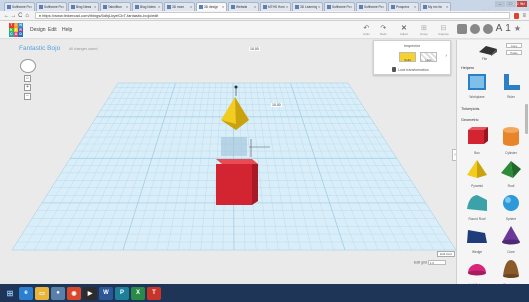  What do you see at coordinates (211, 6) in the screenshot?
I see `browser-tab: 3D design x` at bounding box center [211, 6].